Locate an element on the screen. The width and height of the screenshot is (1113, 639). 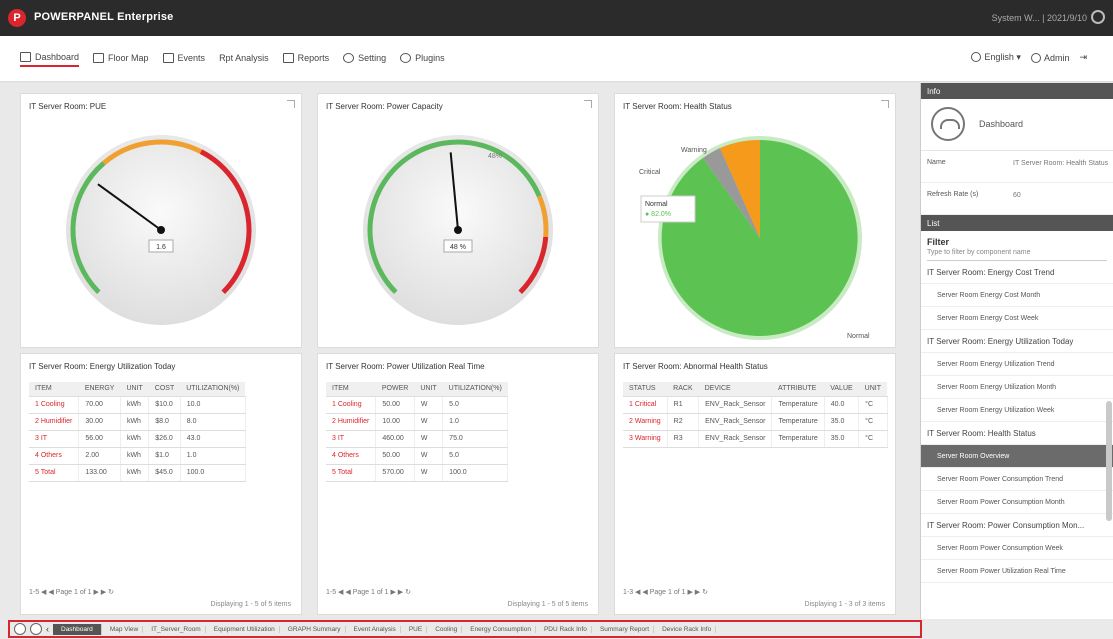
footer-tab: Event Analysis is located at coordinates (375, 629).